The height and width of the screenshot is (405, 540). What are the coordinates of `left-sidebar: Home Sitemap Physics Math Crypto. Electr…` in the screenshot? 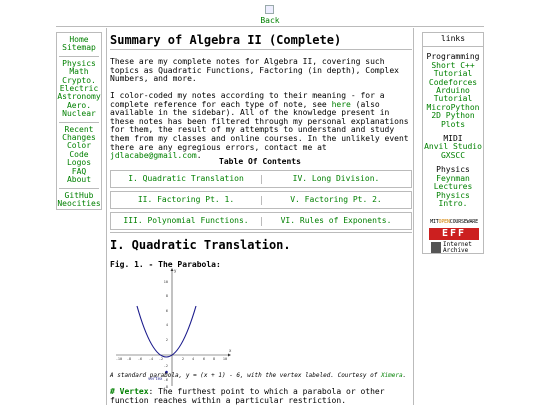 It's located at (79, 121).